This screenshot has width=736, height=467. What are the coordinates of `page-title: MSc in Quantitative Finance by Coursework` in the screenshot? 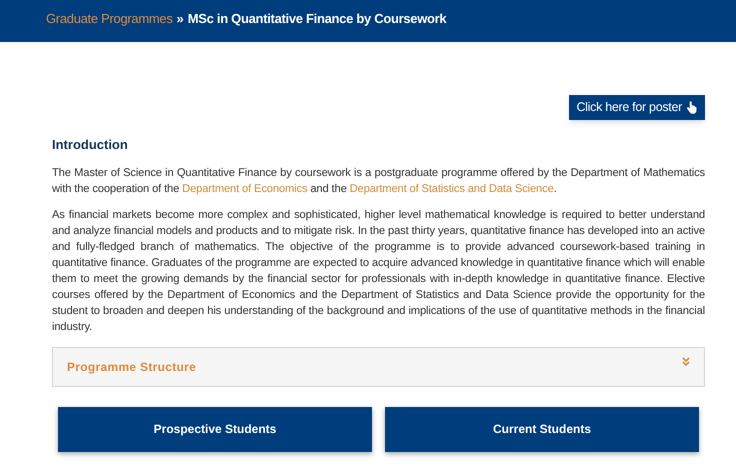 It's located at (317, 19).